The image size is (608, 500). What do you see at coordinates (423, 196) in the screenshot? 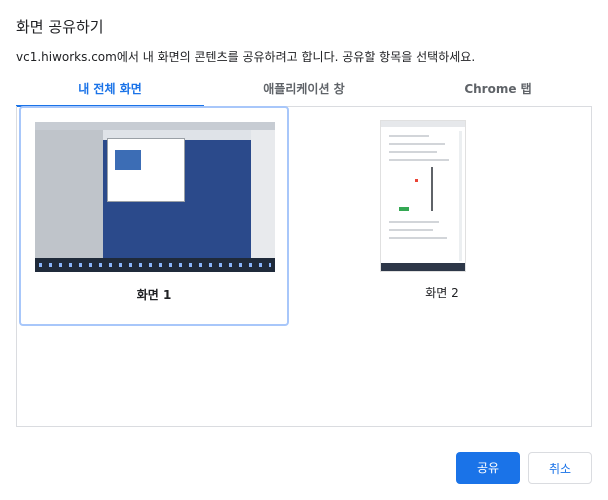
I see `screen-2-thumbnail` at bounding box center [423, 196].